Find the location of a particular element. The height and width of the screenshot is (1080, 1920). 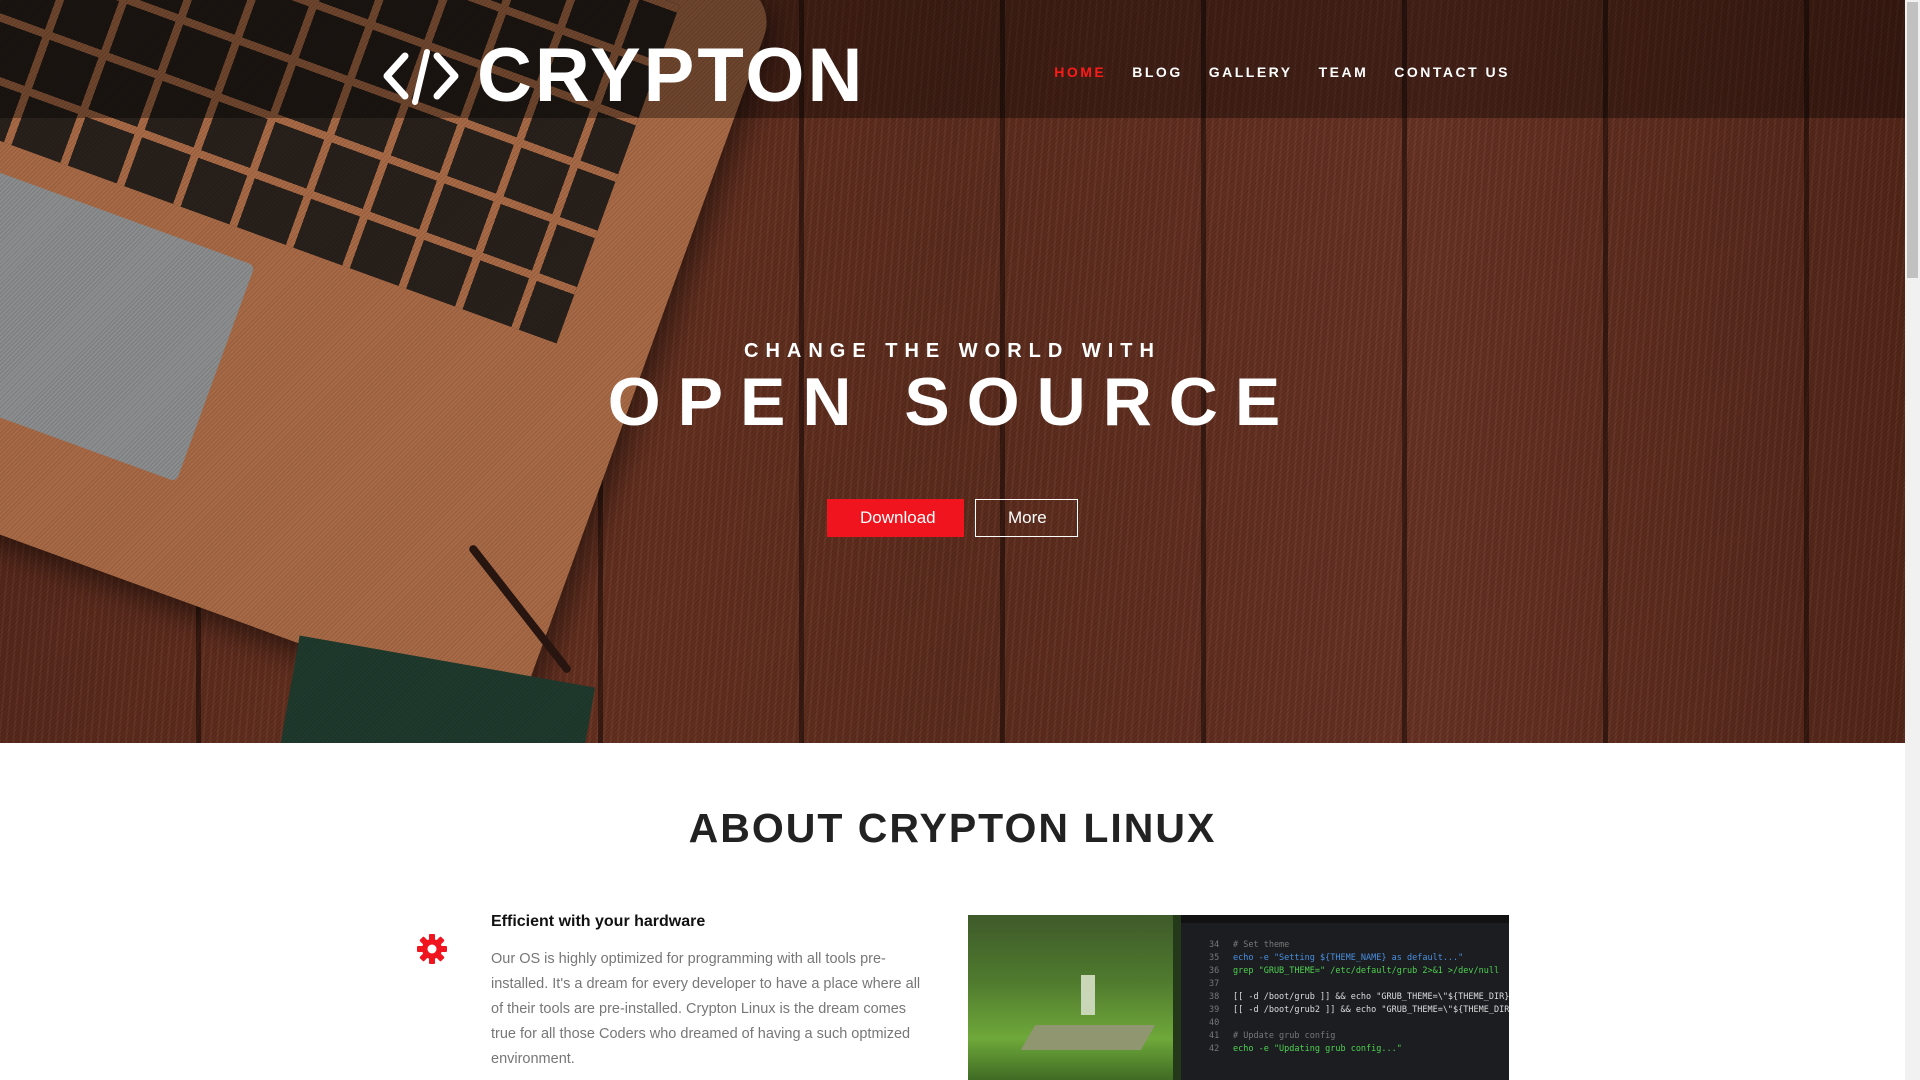

code-line: 34 # Set theme is located at coordinates (1249, 945).